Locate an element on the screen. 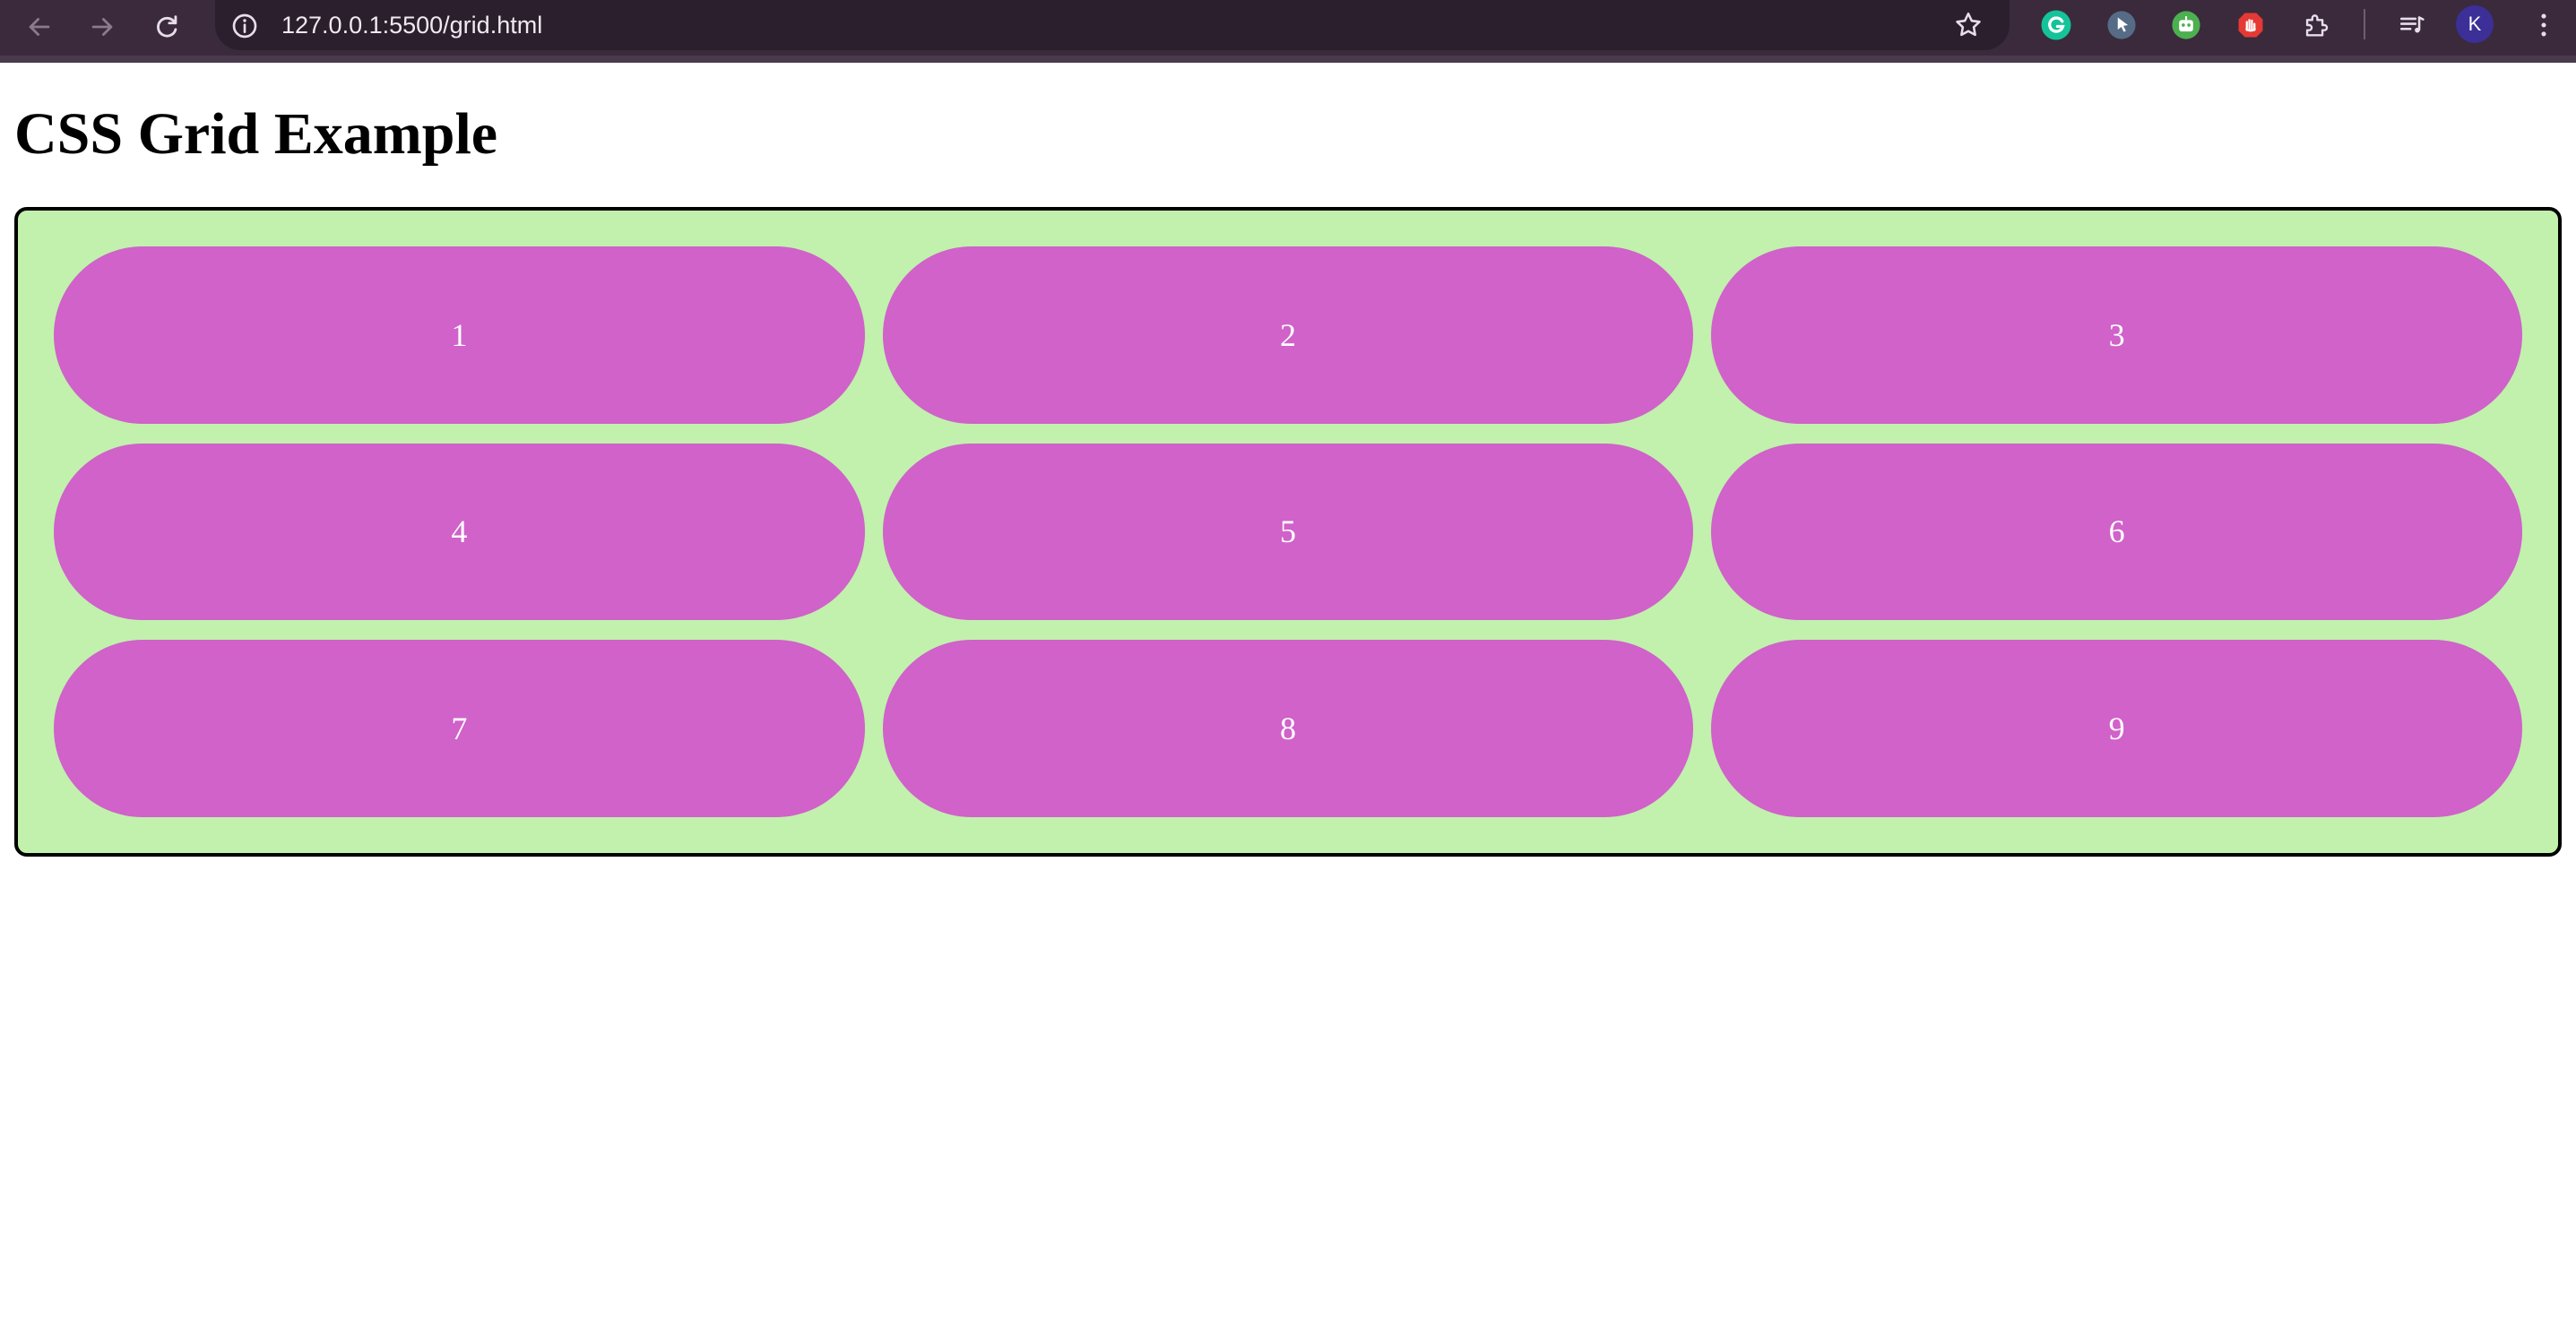 This screenshot has height=1336, width=2576. grid-item: 6 is located at coordinates (2116, 532).